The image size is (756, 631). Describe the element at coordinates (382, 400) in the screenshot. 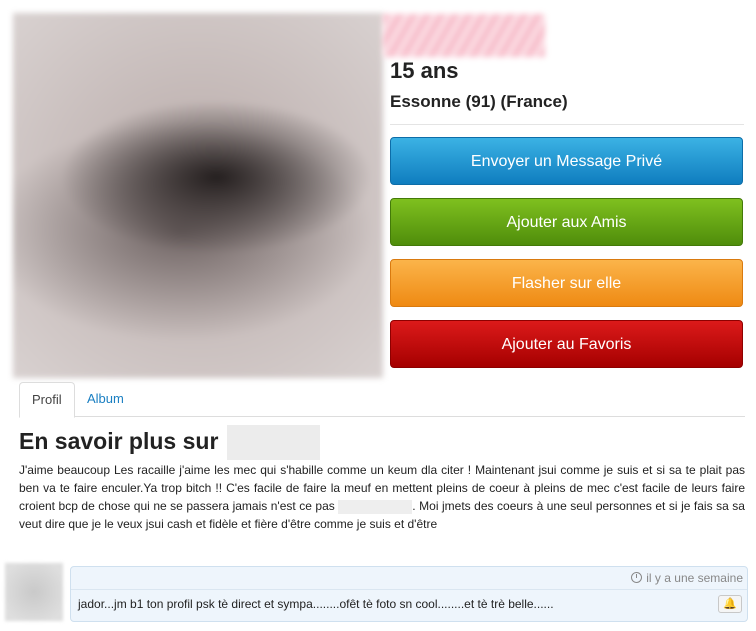

I see `profile-tabs: Profil Album` at that location.